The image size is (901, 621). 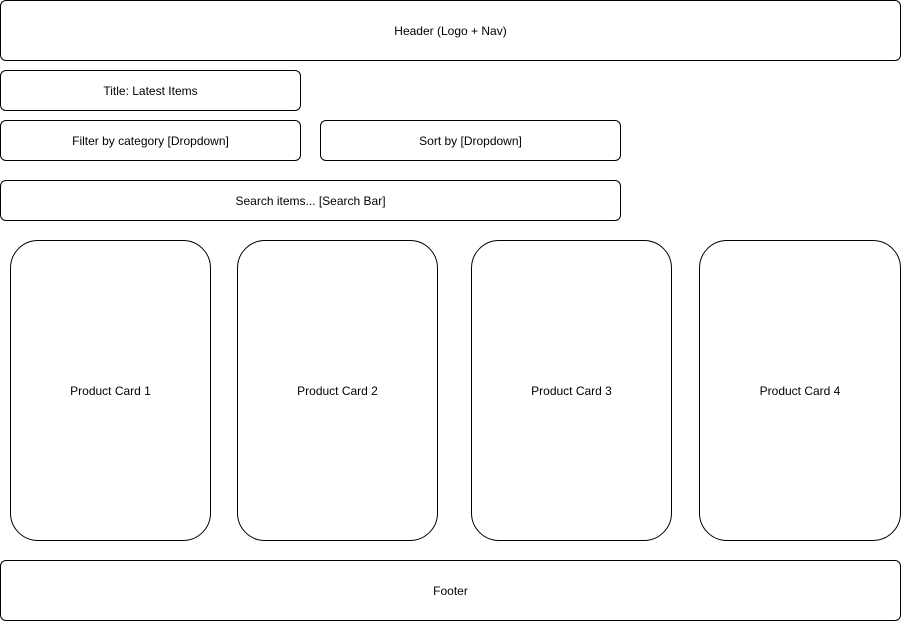 I want to click on sort-dropdown-box: Sort by [Dropdown], so click(x=470, y=140).